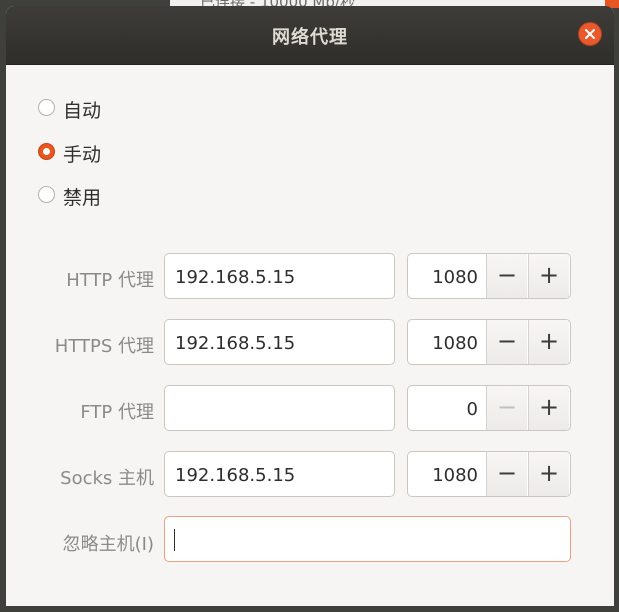 The image size is (619, 612). I want to click on socks-port-spinner: 1080 − +, so click(489, 474).